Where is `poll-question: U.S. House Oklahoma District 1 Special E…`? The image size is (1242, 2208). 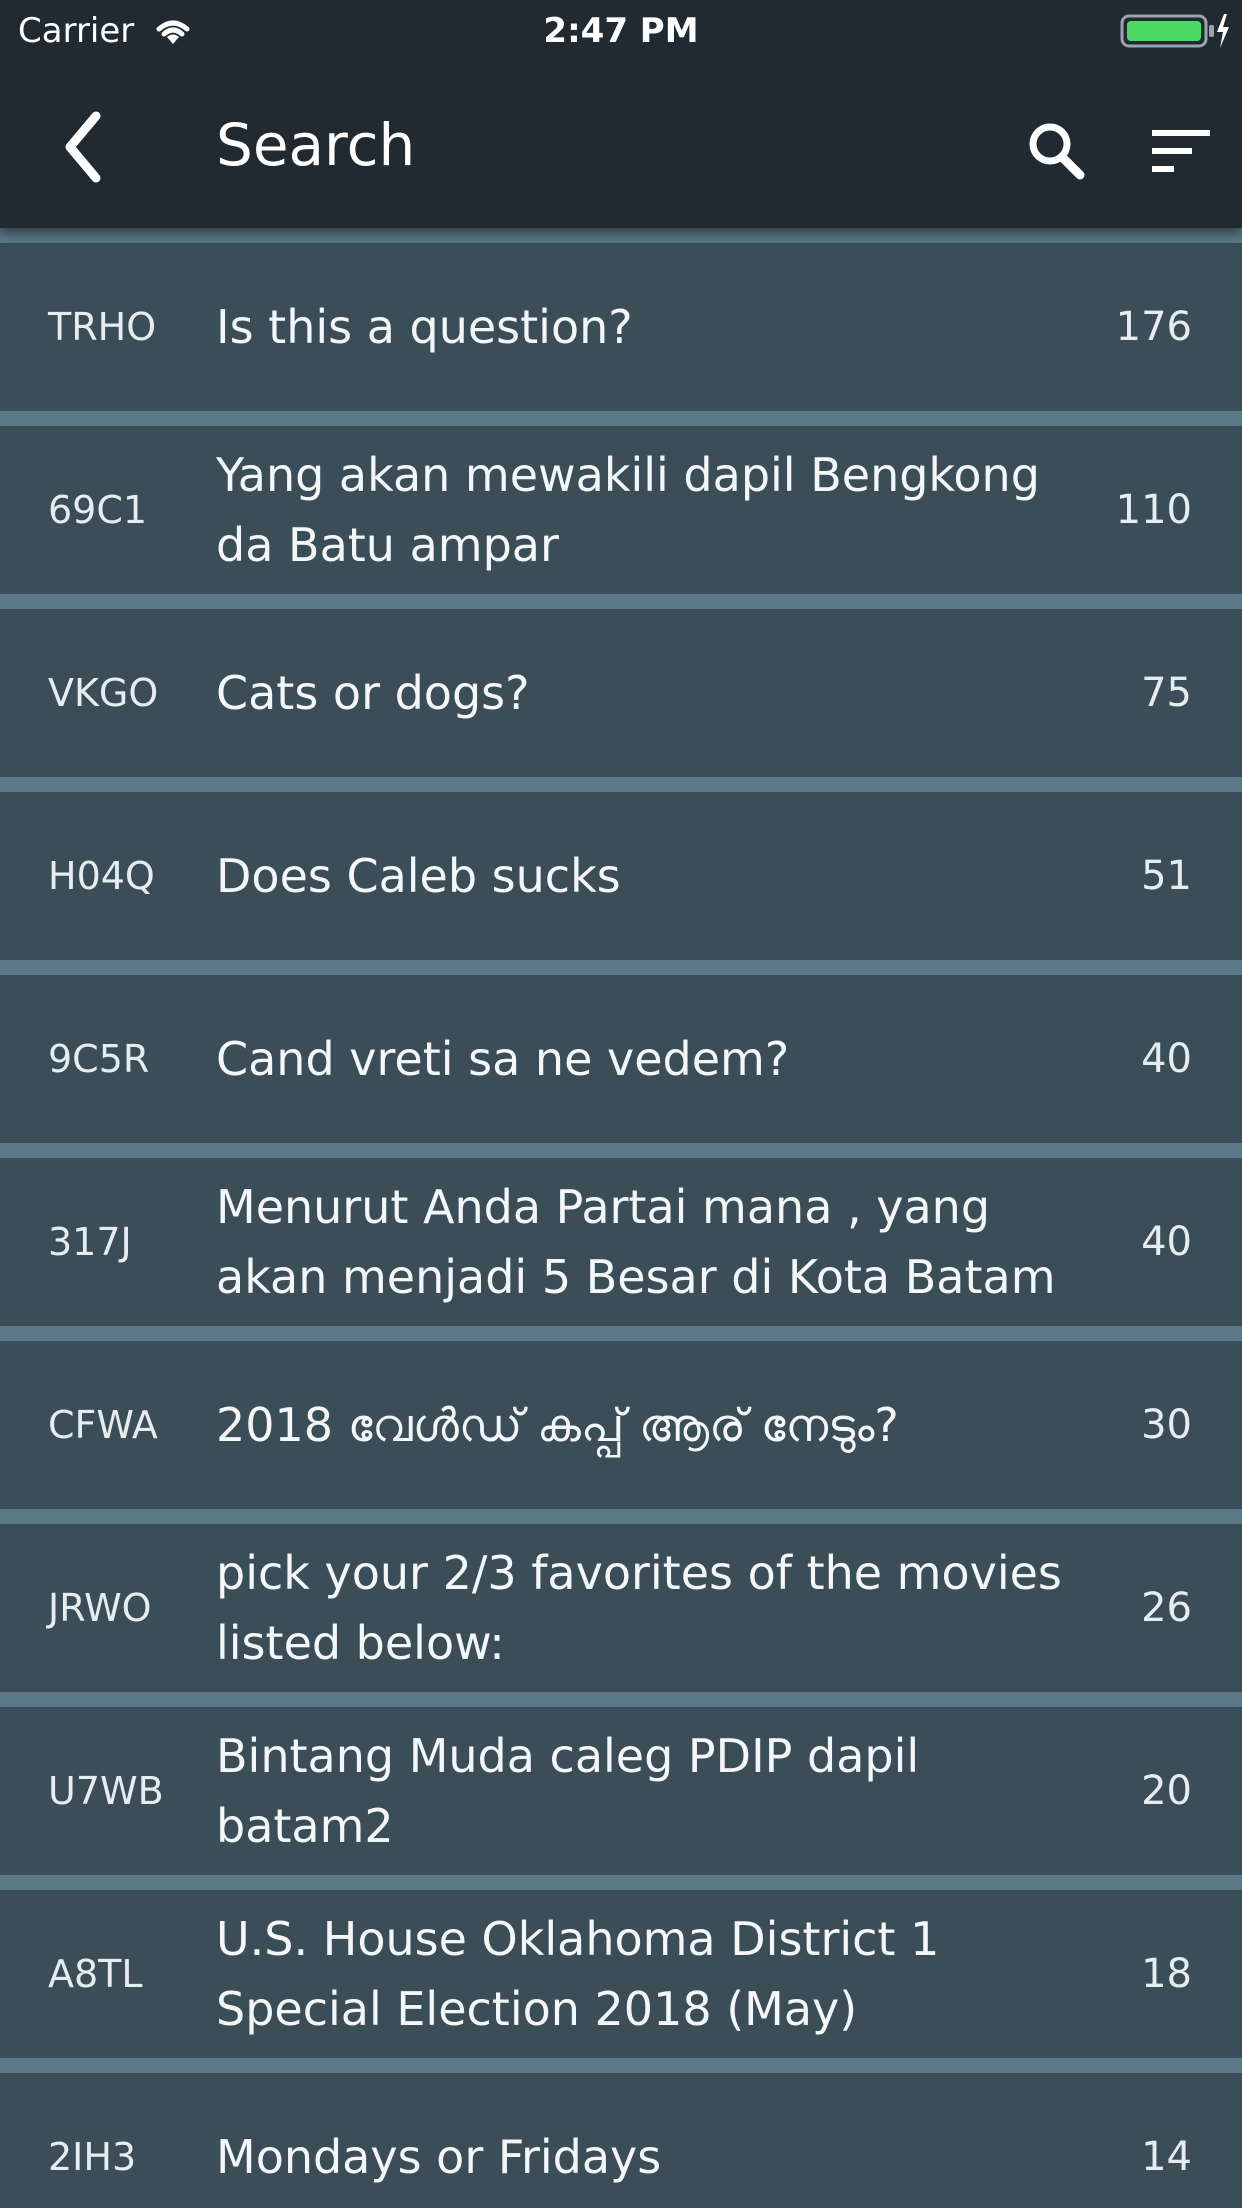
poll-question: U.S. House Oklahoma District 1 Special E… is located at coordinates (578, 1974).